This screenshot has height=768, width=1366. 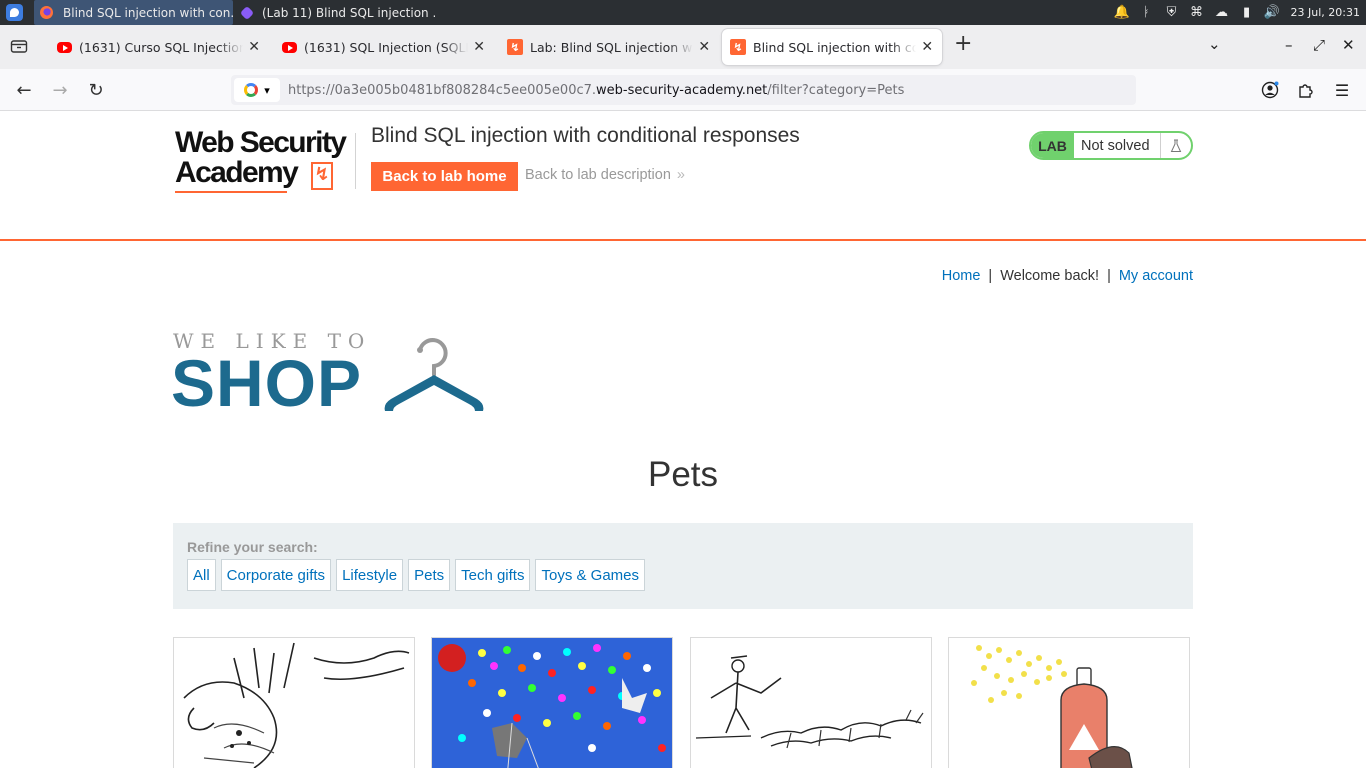 I want to click on tab-title: Lab: Blind SQL injection with con, so click(x=611, y=47).